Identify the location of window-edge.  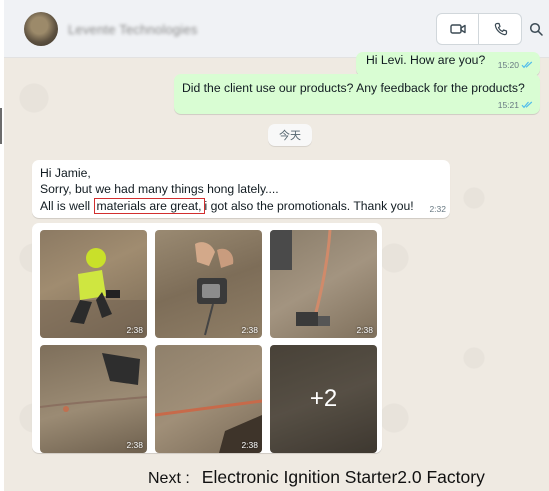
(1, 126).